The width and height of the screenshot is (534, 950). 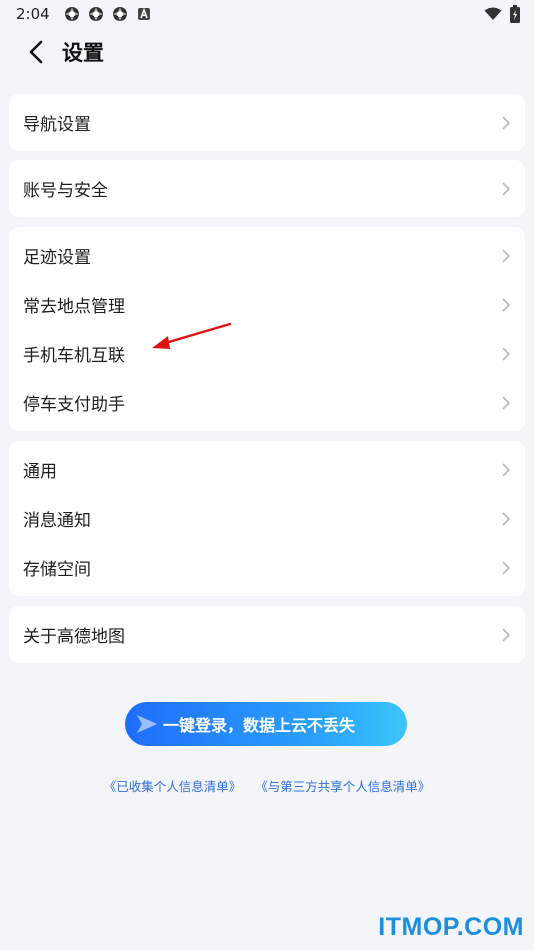 I want to click on watermark: ITMOP.COM, so click(x=451, y=927).